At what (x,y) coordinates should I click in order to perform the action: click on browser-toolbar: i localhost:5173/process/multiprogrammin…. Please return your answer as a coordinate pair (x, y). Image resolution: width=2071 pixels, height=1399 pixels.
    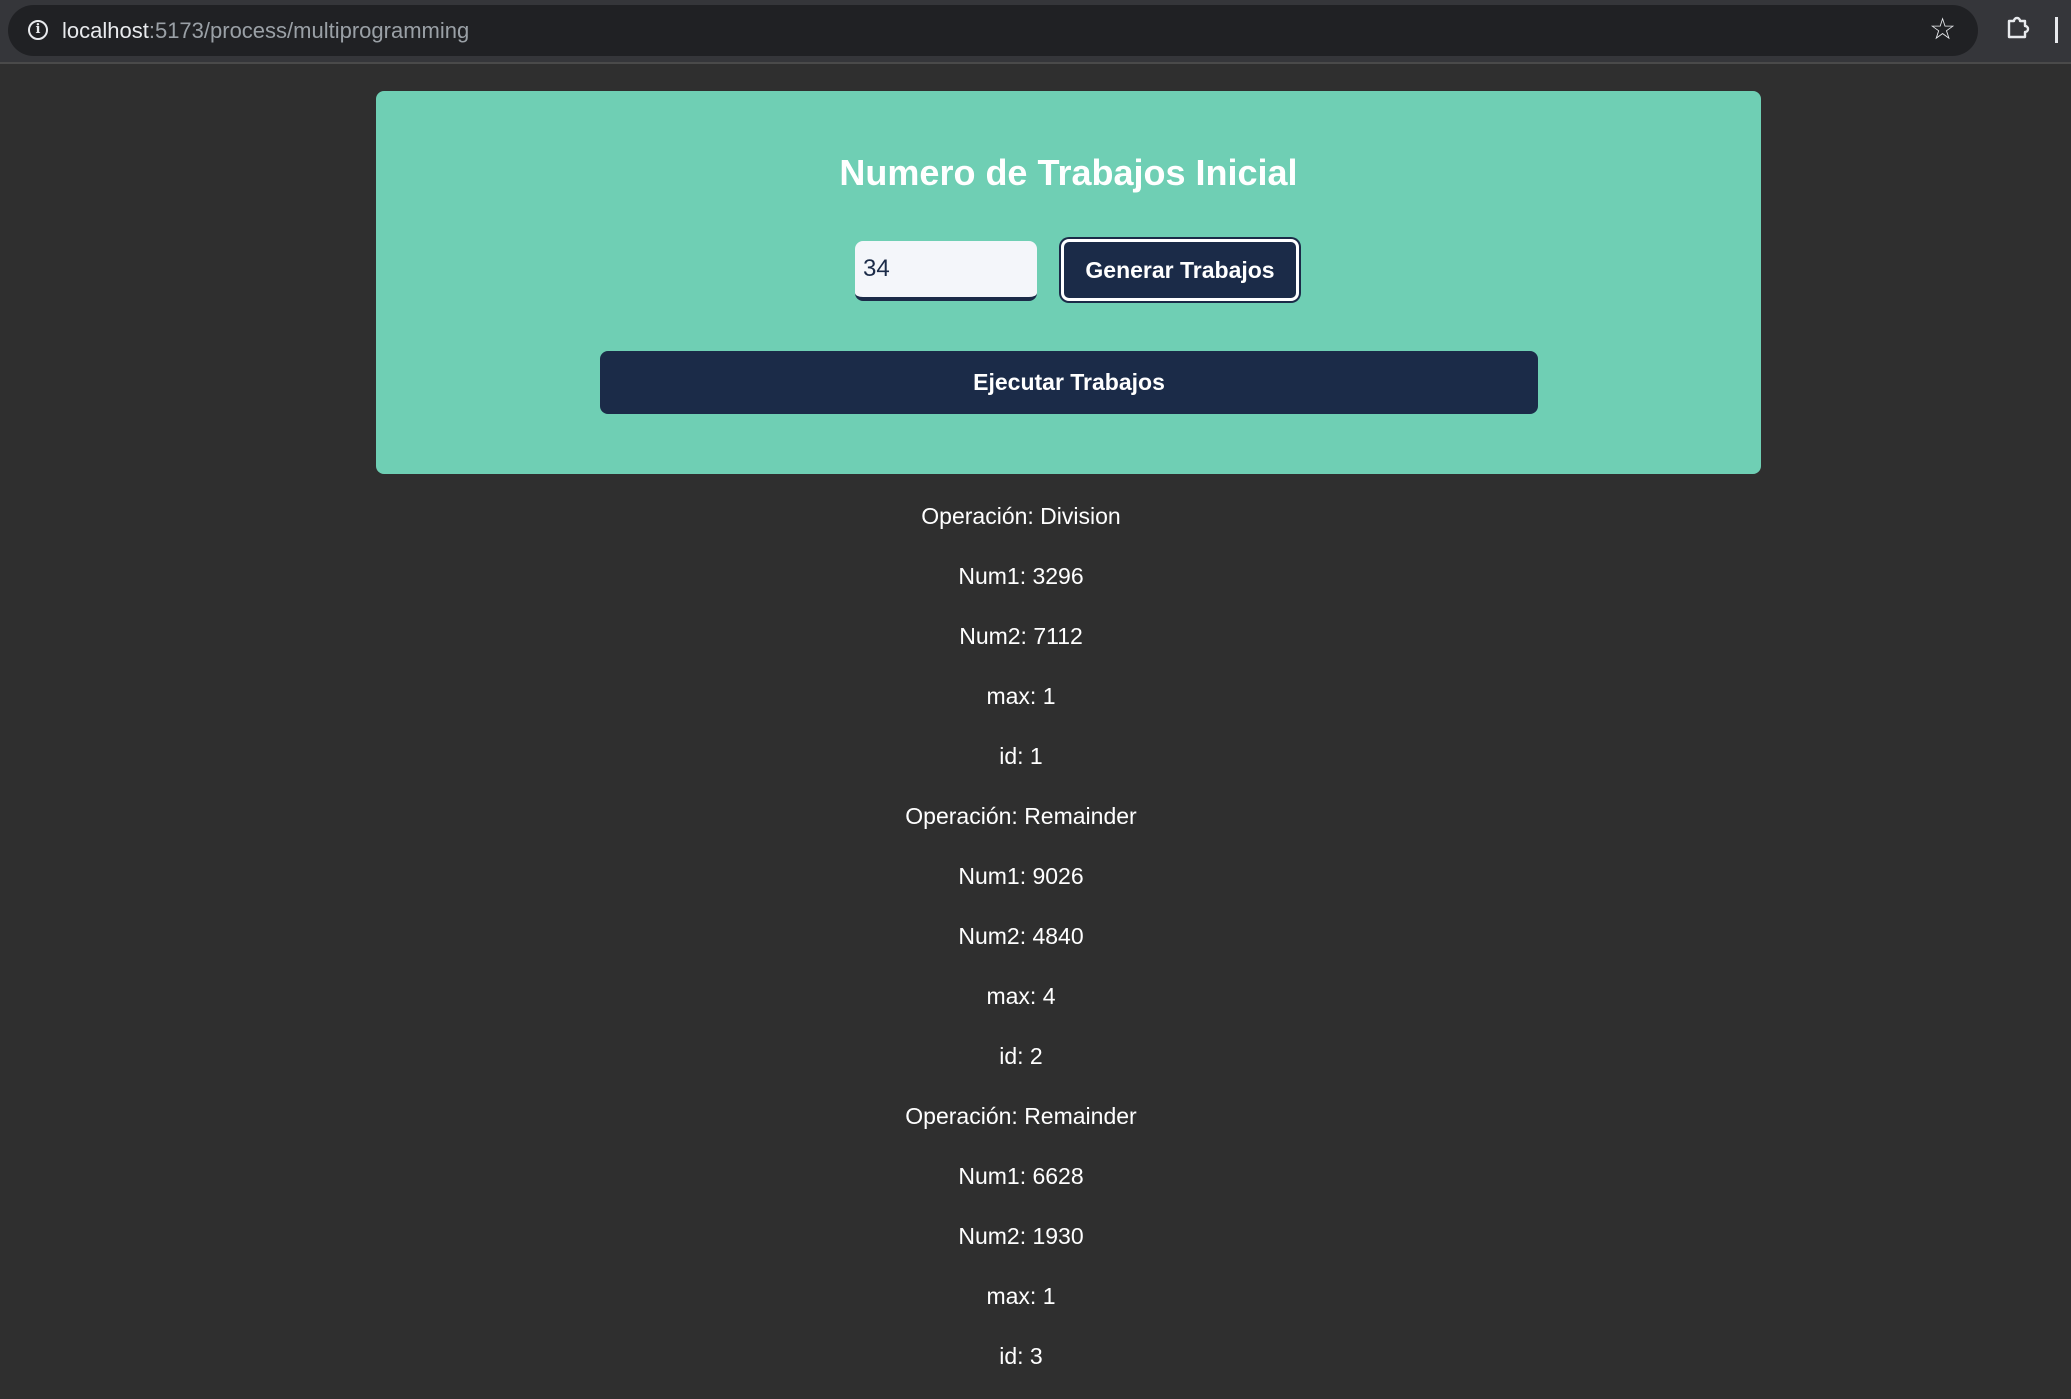
    Looking at the image, I should click on (1035, 32).